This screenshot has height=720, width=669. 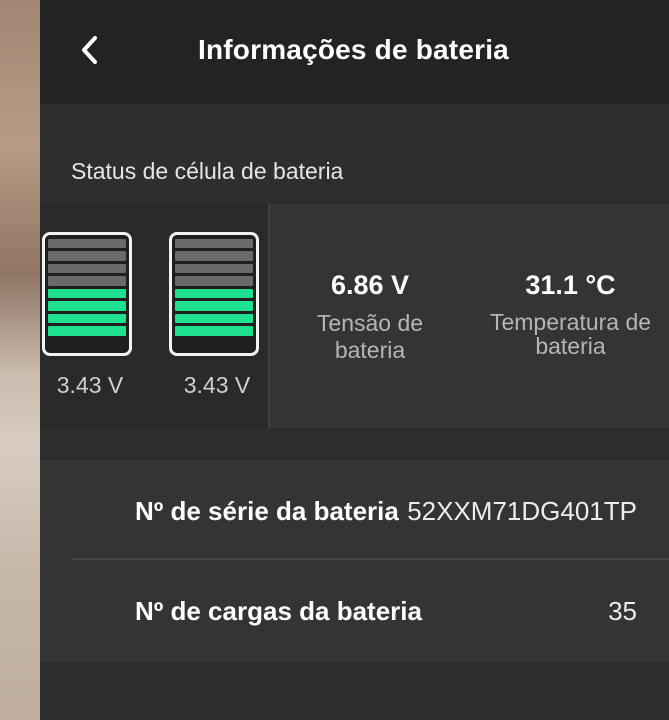 I want to click on serial-number-label: Nº de série da bateria, so click(x=267, y=511).